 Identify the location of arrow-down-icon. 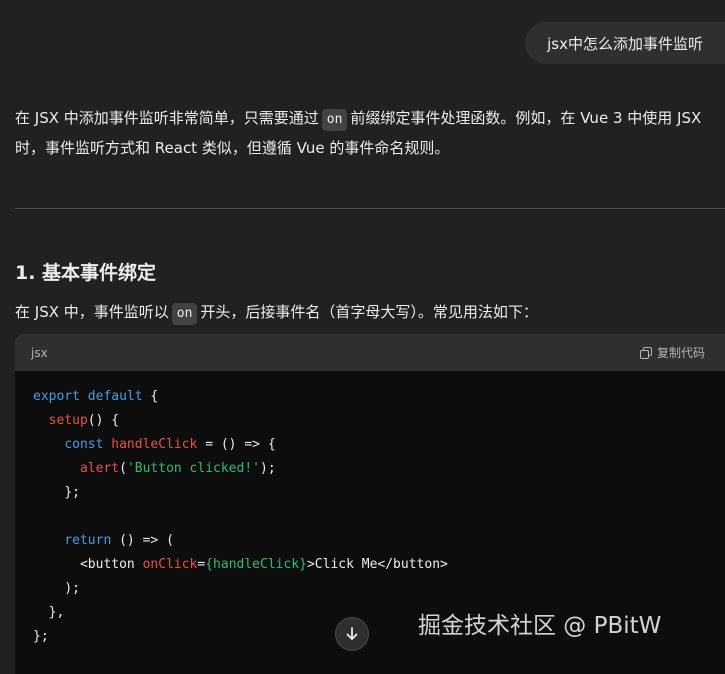
(352, 633).